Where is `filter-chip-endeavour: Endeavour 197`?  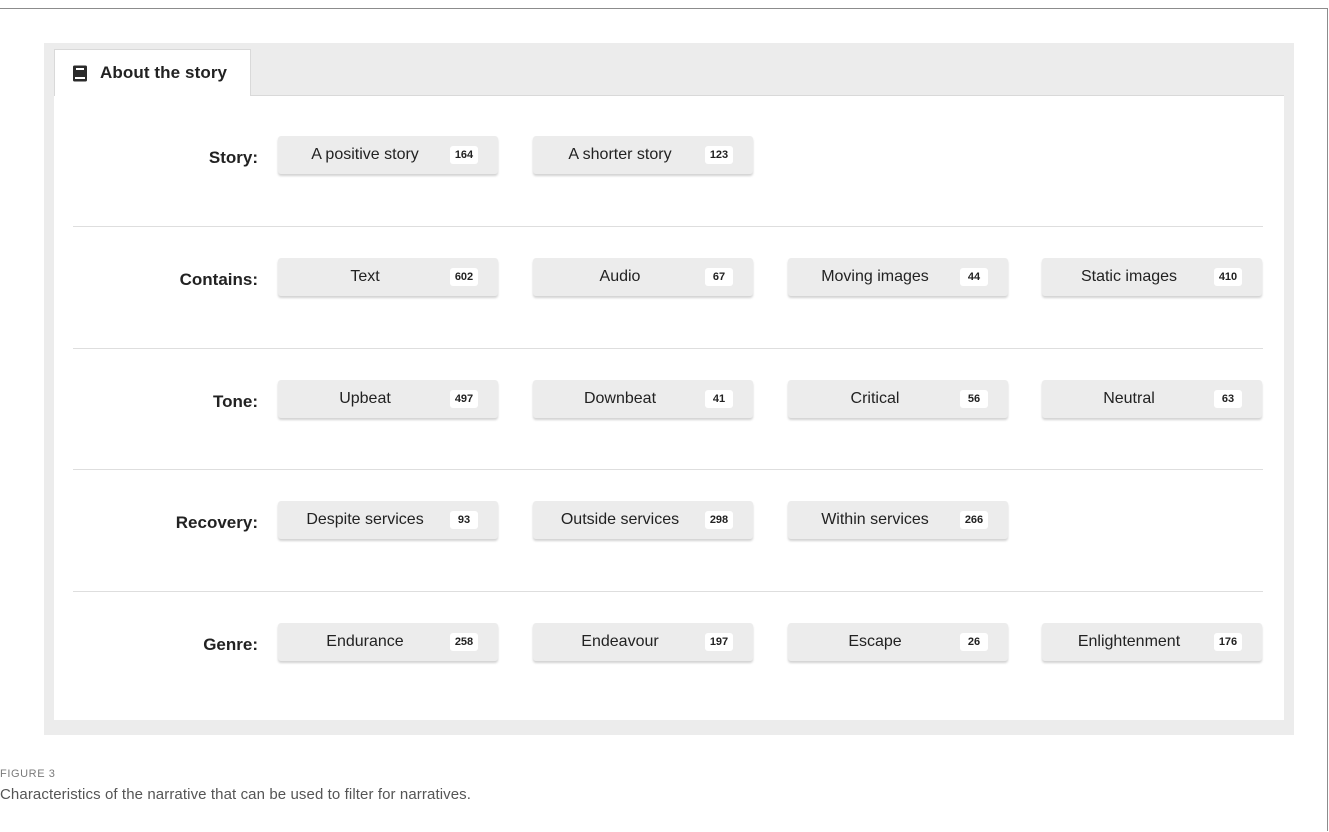 filter-chip-endeavour: Endeavour 197 is located at coordinates (643, 642).